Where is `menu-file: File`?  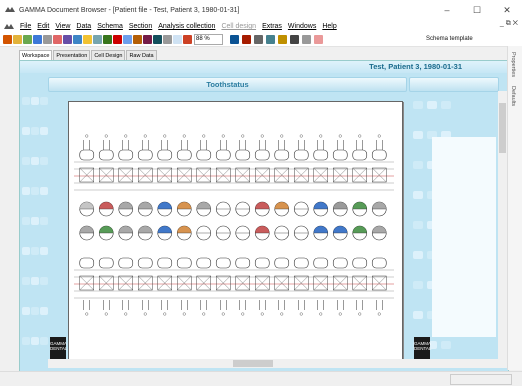
menu-file: File is located at coordinates (25, 26).